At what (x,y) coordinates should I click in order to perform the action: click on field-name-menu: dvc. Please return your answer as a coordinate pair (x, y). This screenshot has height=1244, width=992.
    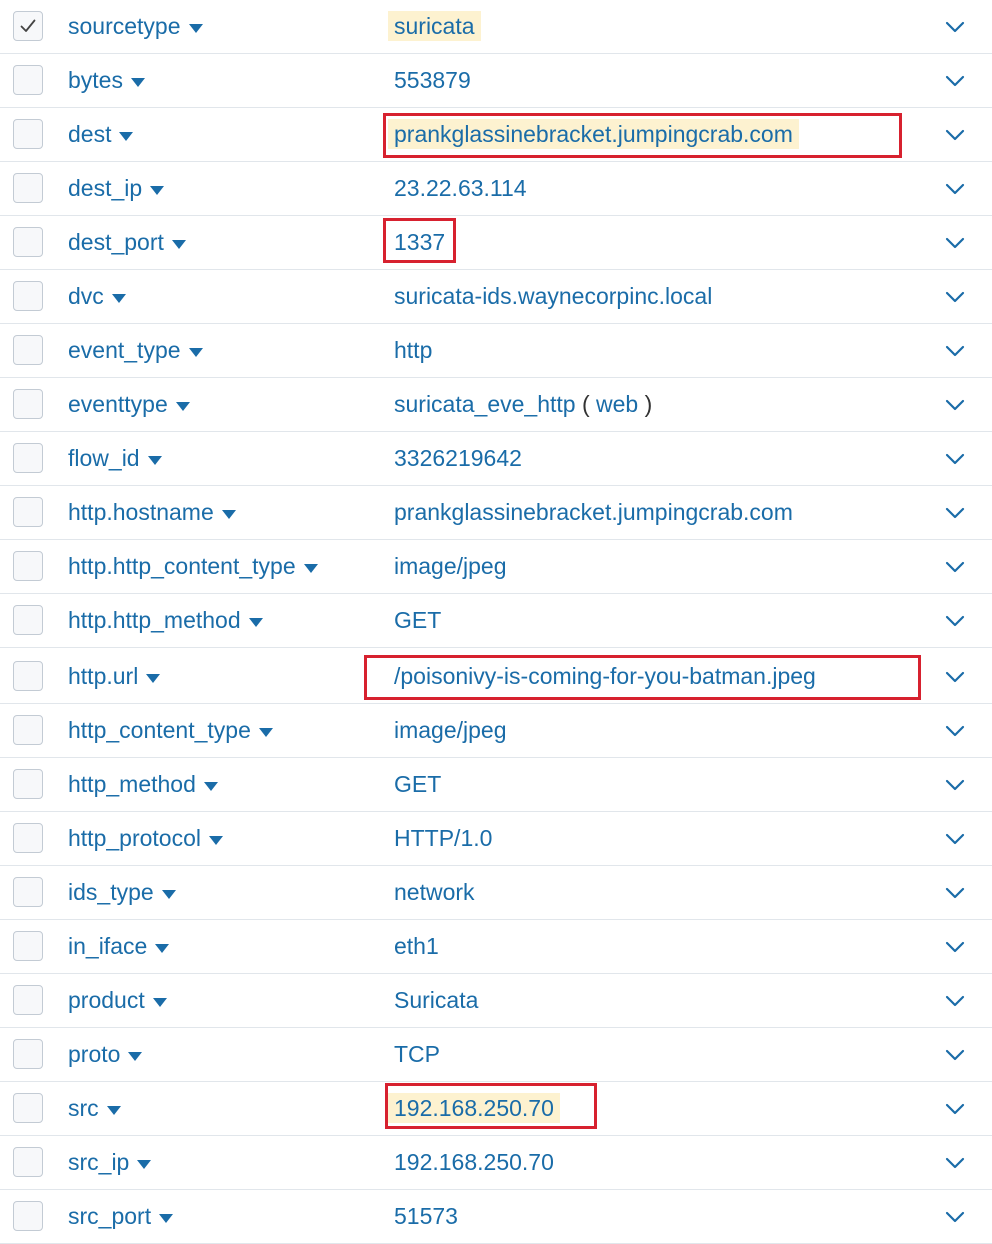
    Looking at the image, I should click on (97, 296).